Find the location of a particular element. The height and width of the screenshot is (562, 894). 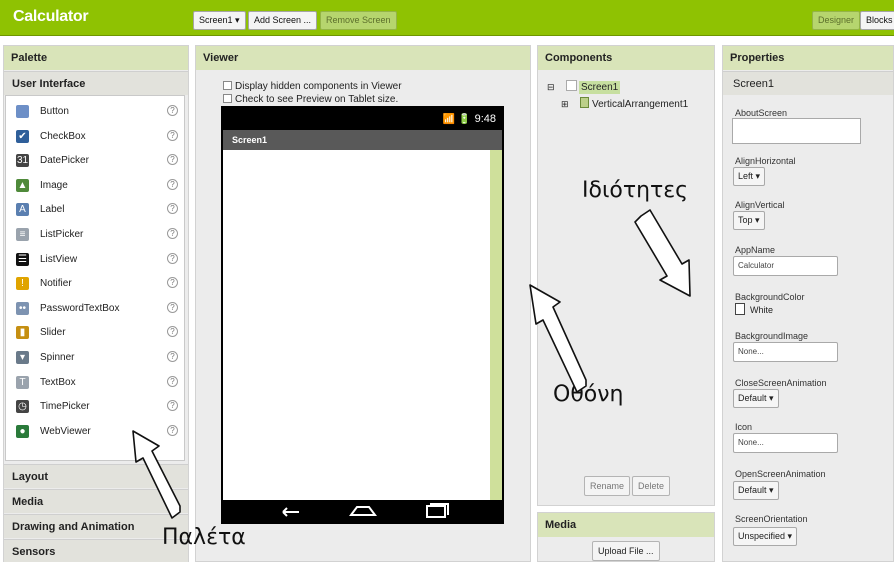

arrow-to-screen is located at coordinates (558, 338).